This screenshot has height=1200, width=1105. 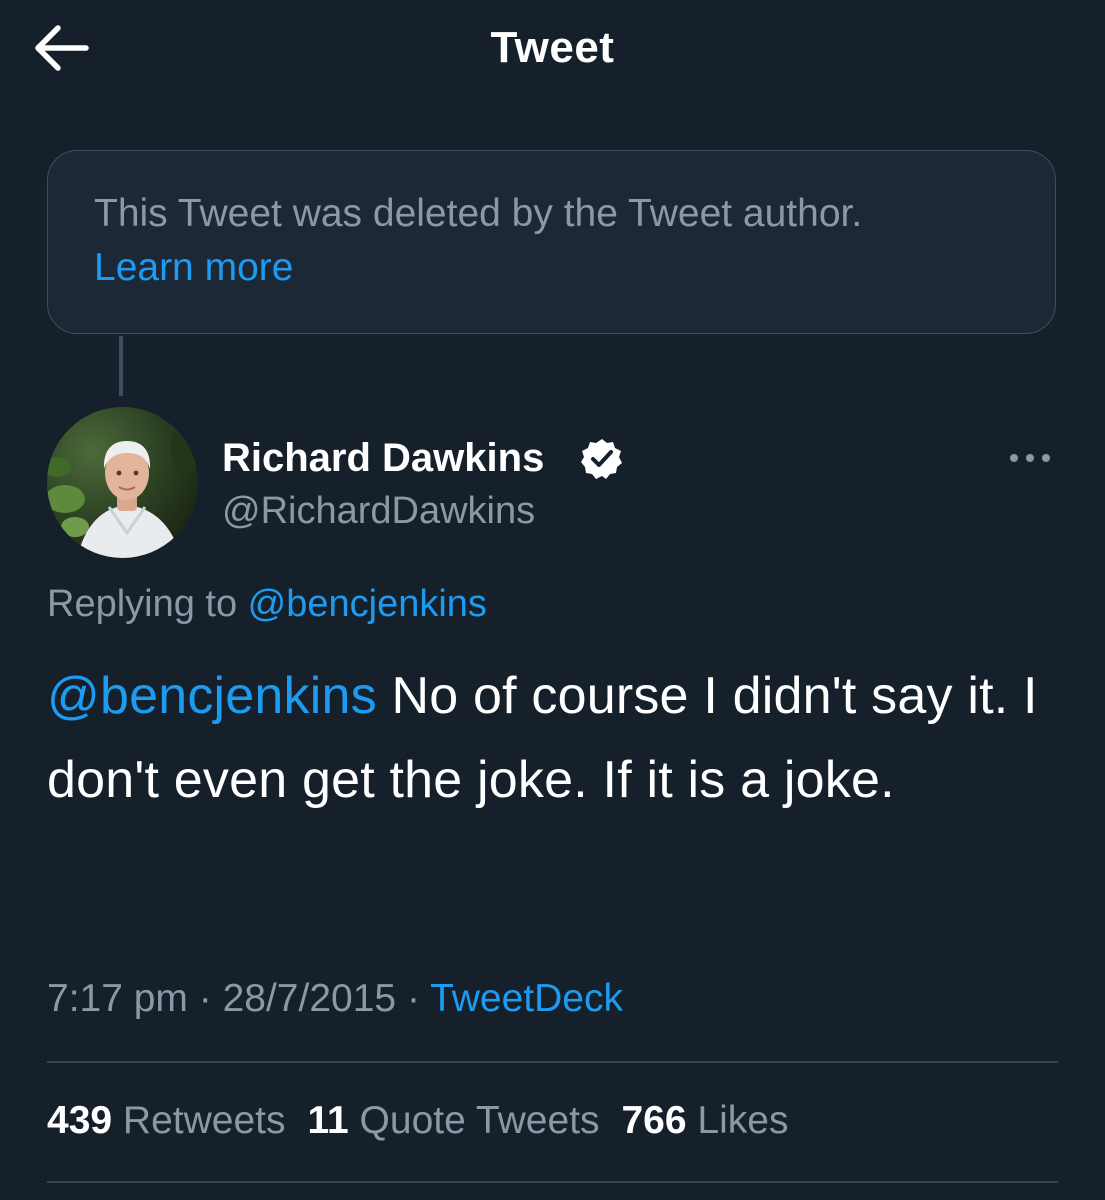 What do you see at coordinates (121, 366) in the screenshot?
I see `thread-connector-line` at bounding box center [121, 366].